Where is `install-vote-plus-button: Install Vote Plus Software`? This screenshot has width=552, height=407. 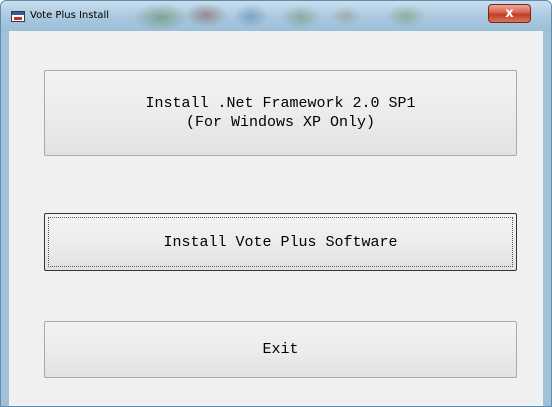 install-vote-plus-button: Install Vote Plus Software is located at coordinates (280, 242).